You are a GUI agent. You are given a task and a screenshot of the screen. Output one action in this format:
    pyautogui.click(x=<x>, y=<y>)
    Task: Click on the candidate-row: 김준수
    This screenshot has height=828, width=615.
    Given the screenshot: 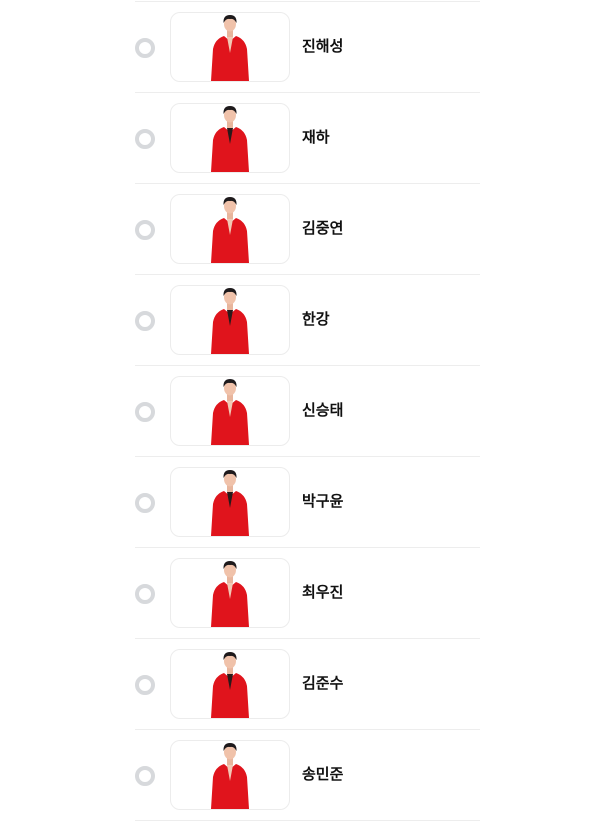 What is the action you would take?
    pyautogui.click(x=307, y=684)
    